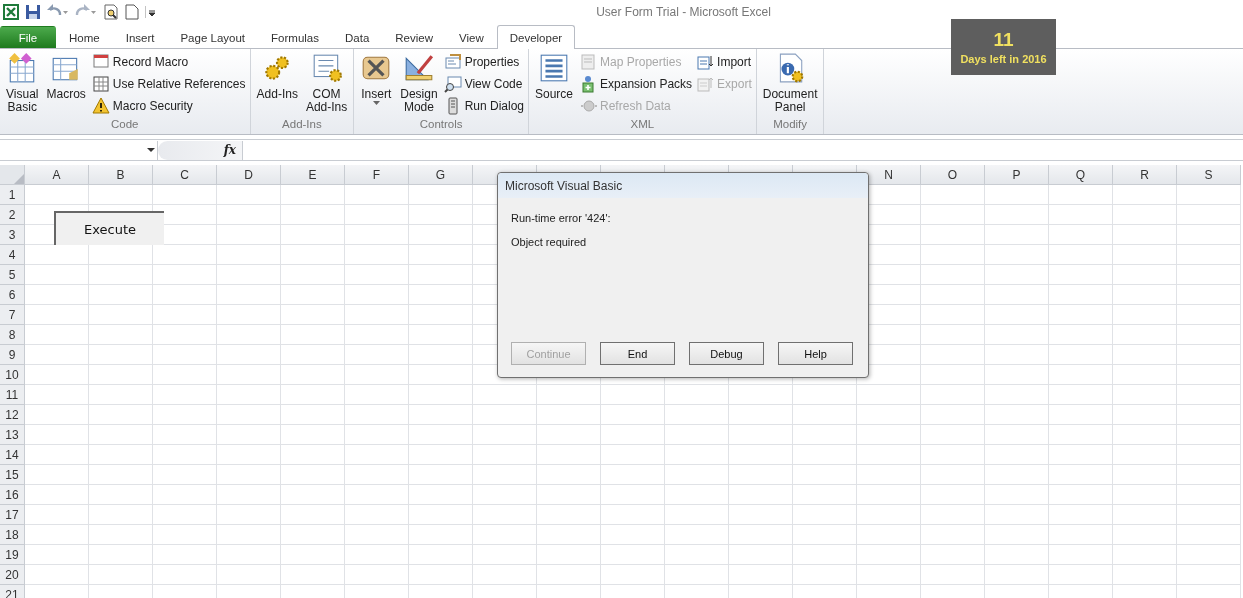  I want to click on group-label: Controls, so click(441, 125).